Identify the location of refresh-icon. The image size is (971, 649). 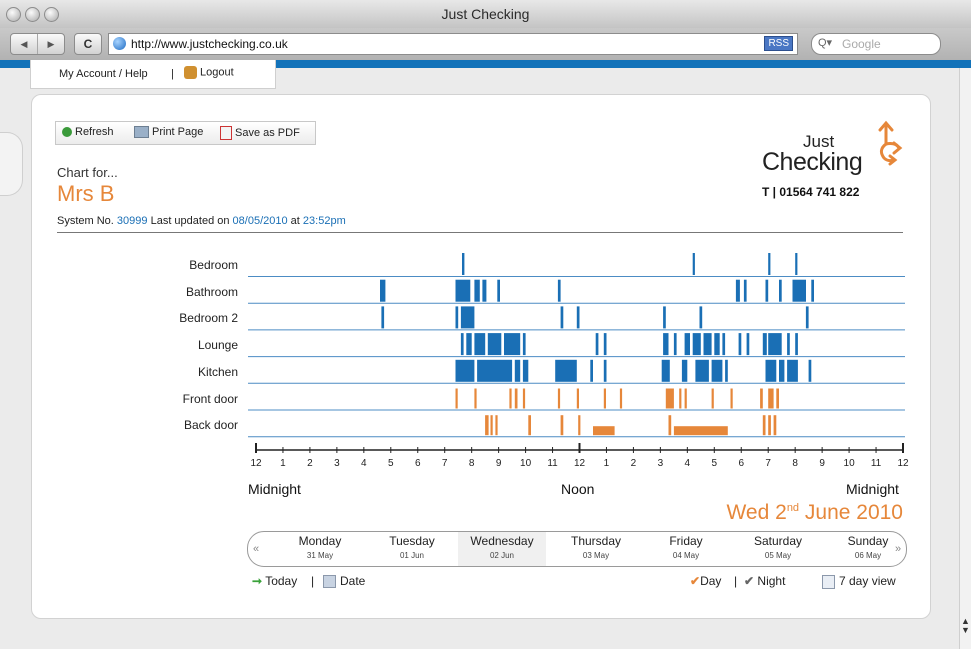
(67, 132).